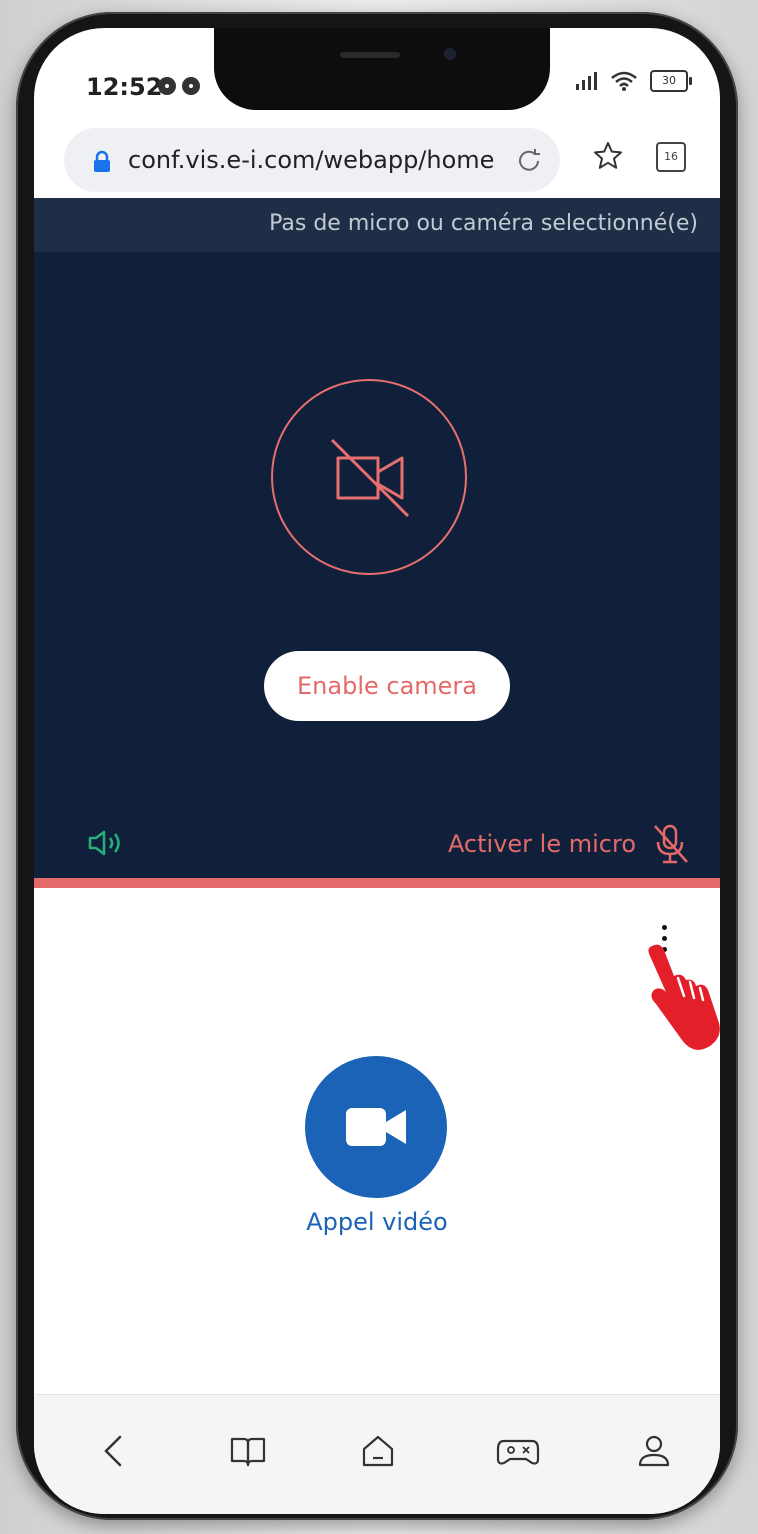 The image size is (758, 1534). What do you see at coordinates (378, 1451) in the screenshot?
I see `home-icon` at bounding box center [378, 1451].